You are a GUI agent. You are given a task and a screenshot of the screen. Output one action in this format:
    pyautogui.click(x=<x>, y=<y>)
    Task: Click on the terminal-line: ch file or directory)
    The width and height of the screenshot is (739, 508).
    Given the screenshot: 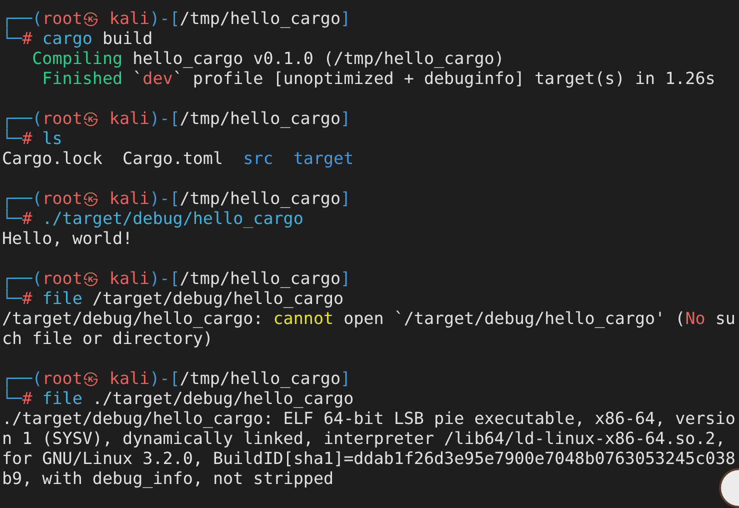 What is the action you would take?
    pyautogui.click(x=107, y=338)
    